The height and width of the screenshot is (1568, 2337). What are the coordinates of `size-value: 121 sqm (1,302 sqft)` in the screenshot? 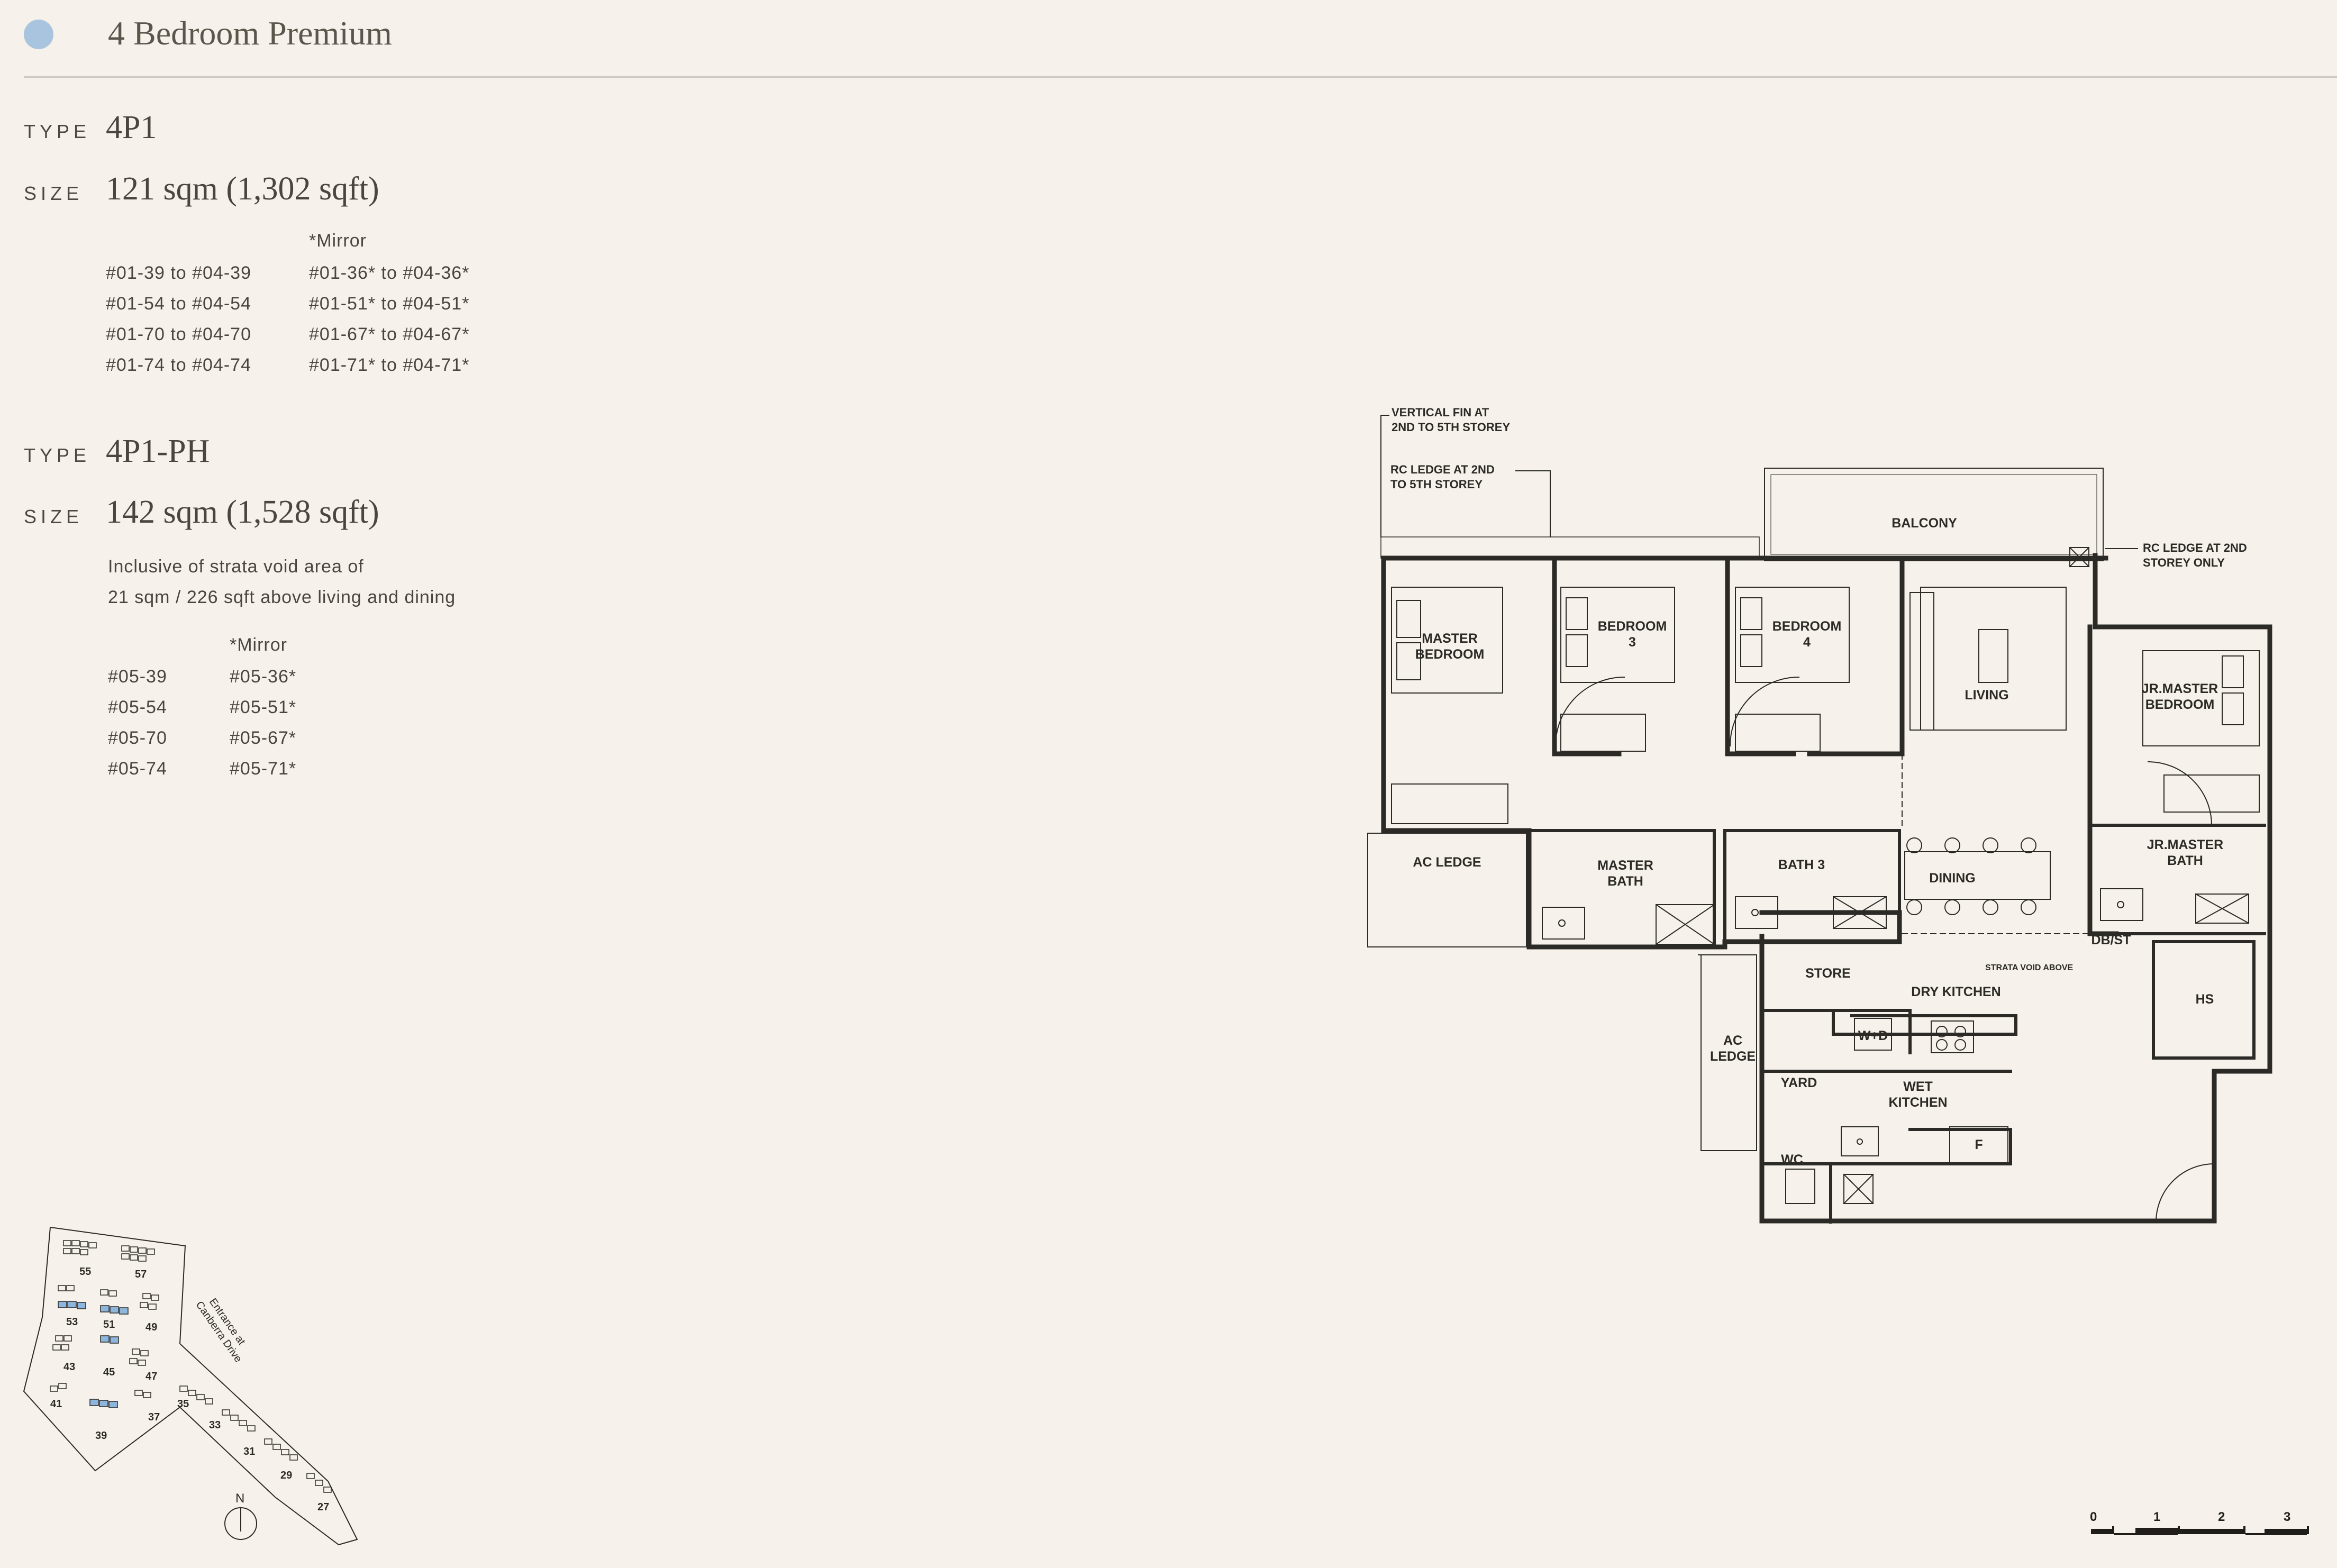 It's located at (242, 189).